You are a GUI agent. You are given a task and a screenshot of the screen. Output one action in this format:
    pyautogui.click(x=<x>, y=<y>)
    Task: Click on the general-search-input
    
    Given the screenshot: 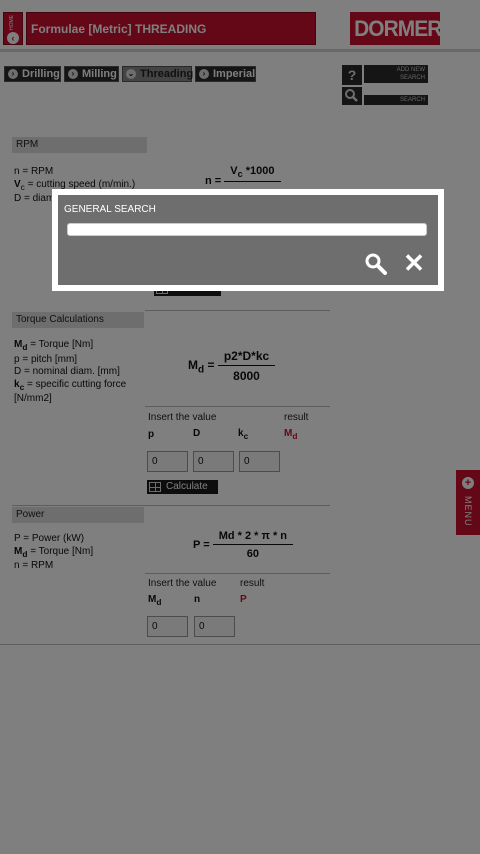 What is the action you would take?
    pyautogui.click(x=247, y=229)
    